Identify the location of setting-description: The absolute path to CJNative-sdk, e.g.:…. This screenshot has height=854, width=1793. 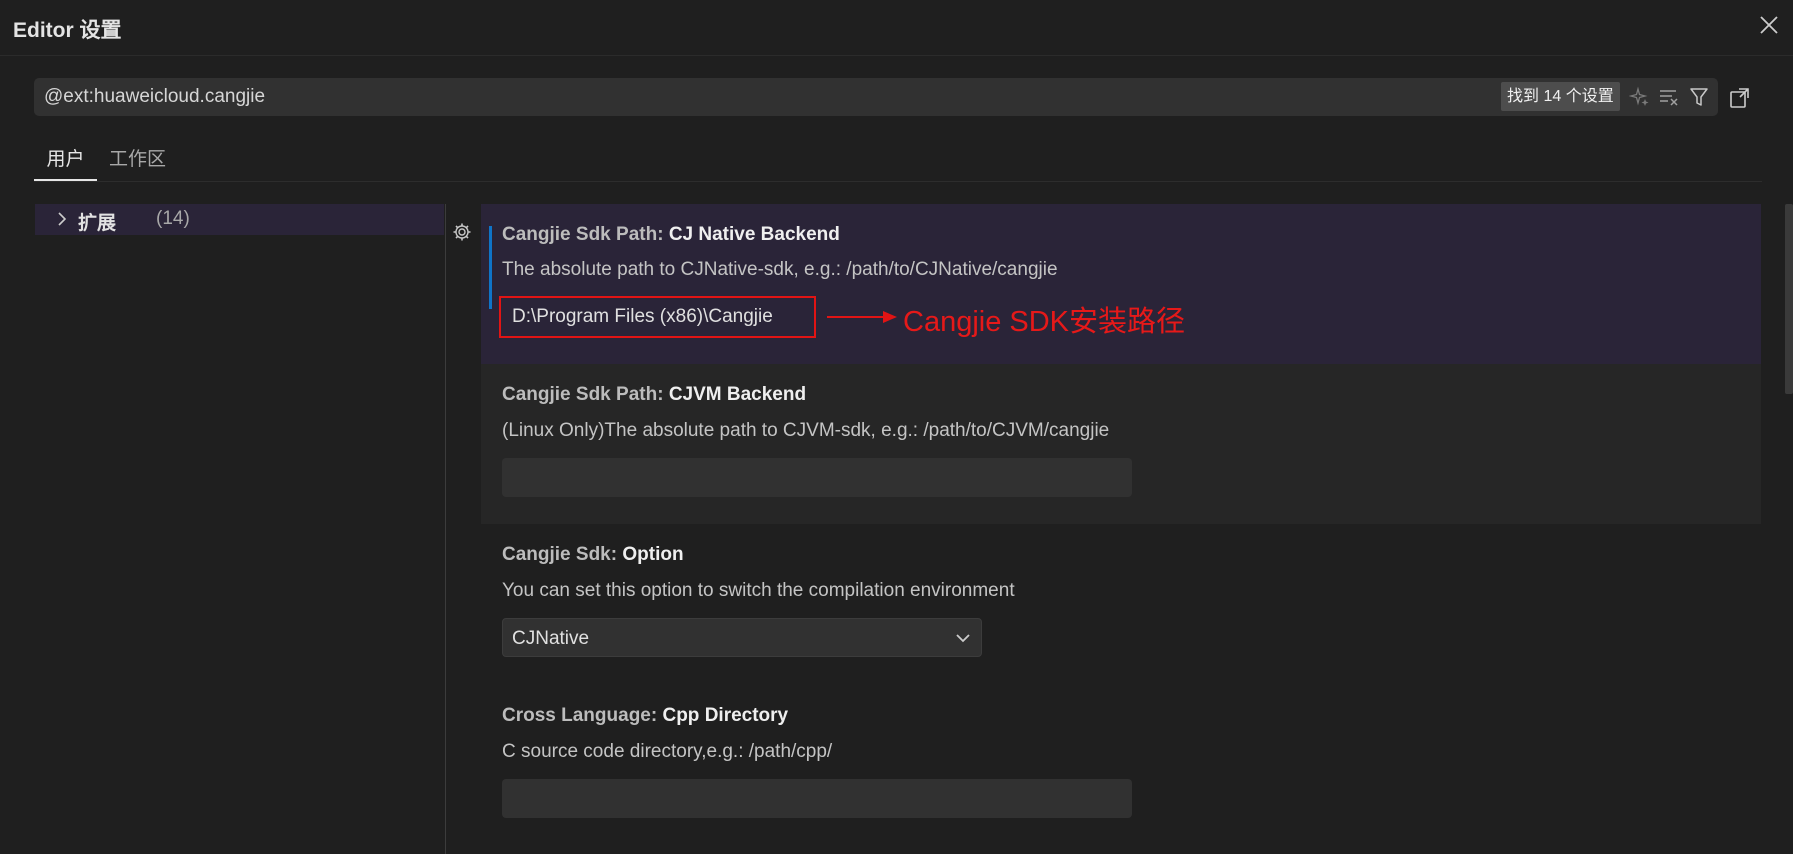
(780, 269).